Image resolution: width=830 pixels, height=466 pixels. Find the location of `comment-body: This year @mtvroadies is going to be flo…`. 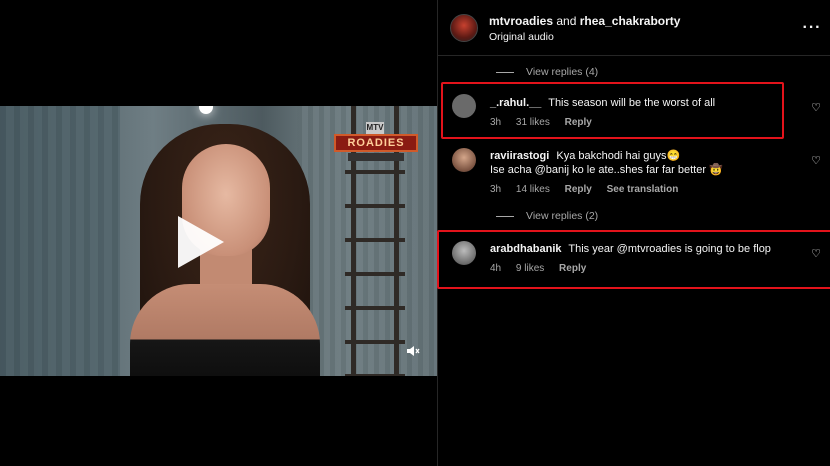

comment-body: This year @mtvroadies is going to be flo… is located at coordinates (669, 249).